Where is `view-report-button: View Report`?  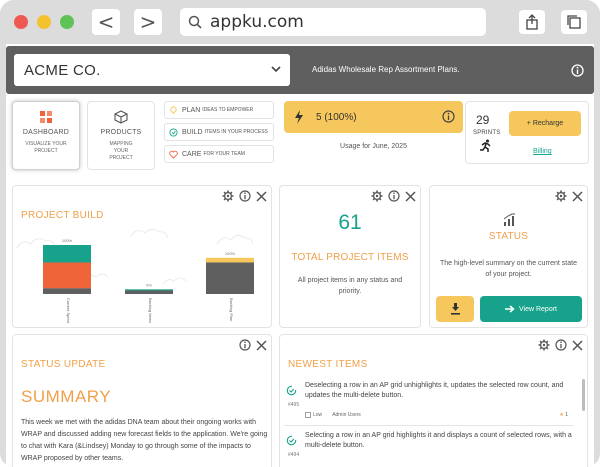
view-report-button: View Report is located at coordinates (531, 309).